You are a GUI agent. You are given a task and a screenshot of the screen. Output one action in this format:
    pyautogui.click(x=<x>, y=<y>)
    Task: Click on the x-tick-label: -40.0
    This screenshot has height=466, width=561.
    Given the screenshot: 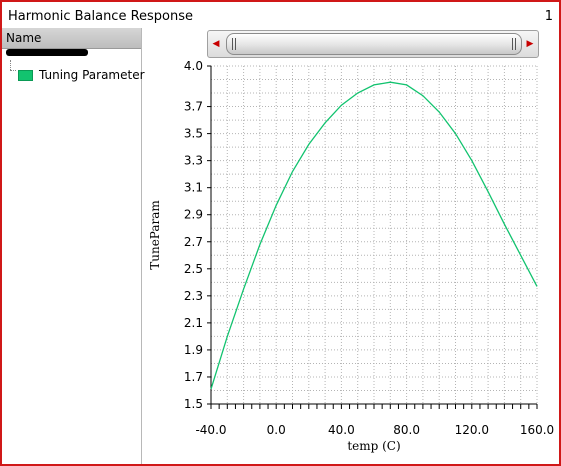 What is the action you would take?
    pyautogui.click(x=210, y=430)
    